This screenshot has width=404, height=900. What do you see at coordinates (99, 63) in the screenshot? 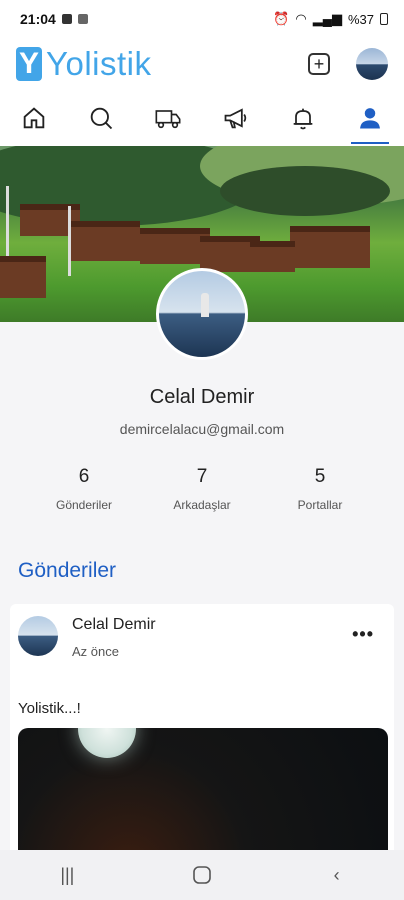
I see `brand-name: Yolistik` at bounding box center [99, 63].